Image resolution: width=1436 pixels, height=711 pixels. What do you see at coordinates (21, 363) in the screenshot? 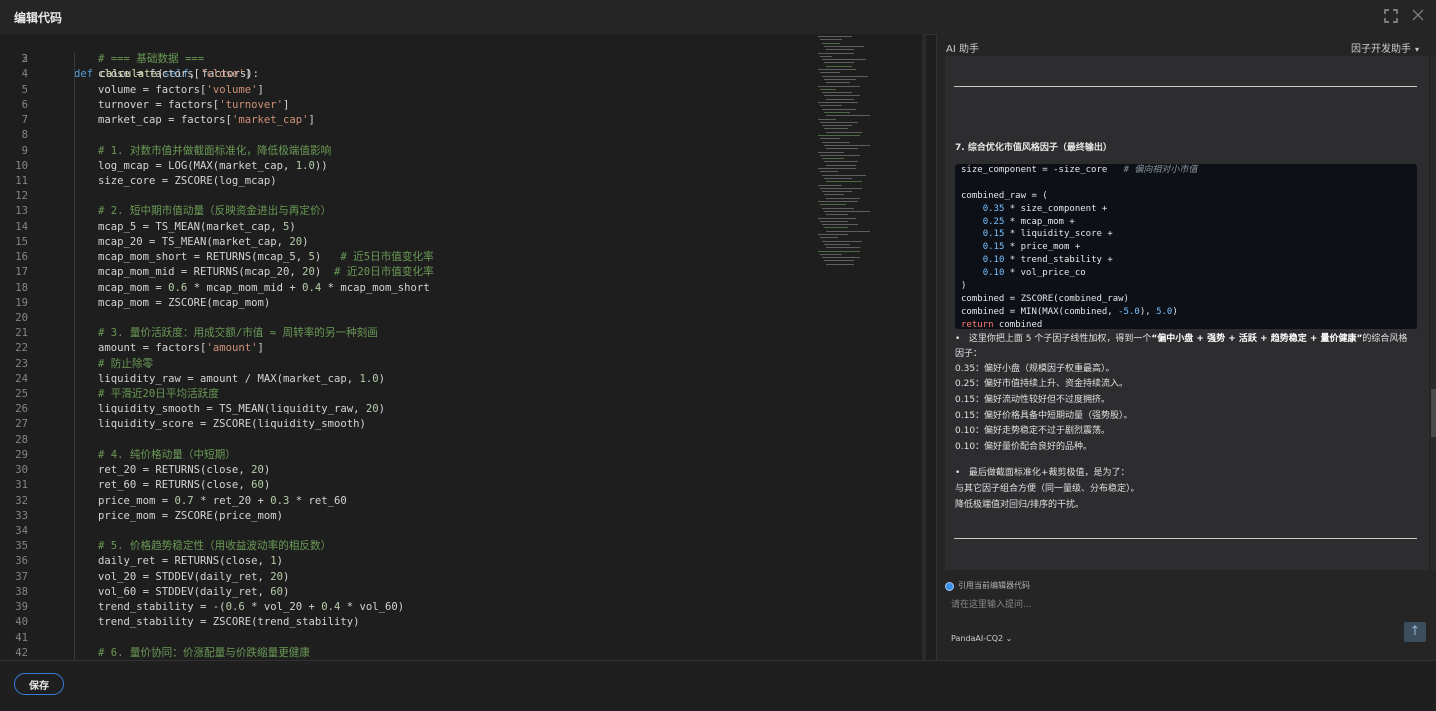
I see `line-number: 23` at bounding box center [21, 363].